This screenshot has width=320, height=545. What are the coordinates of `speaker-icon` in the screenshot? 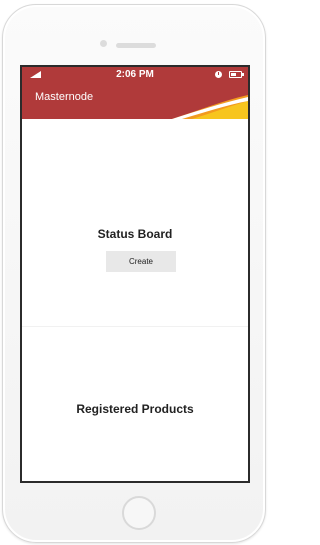 It's located at (136, 45).